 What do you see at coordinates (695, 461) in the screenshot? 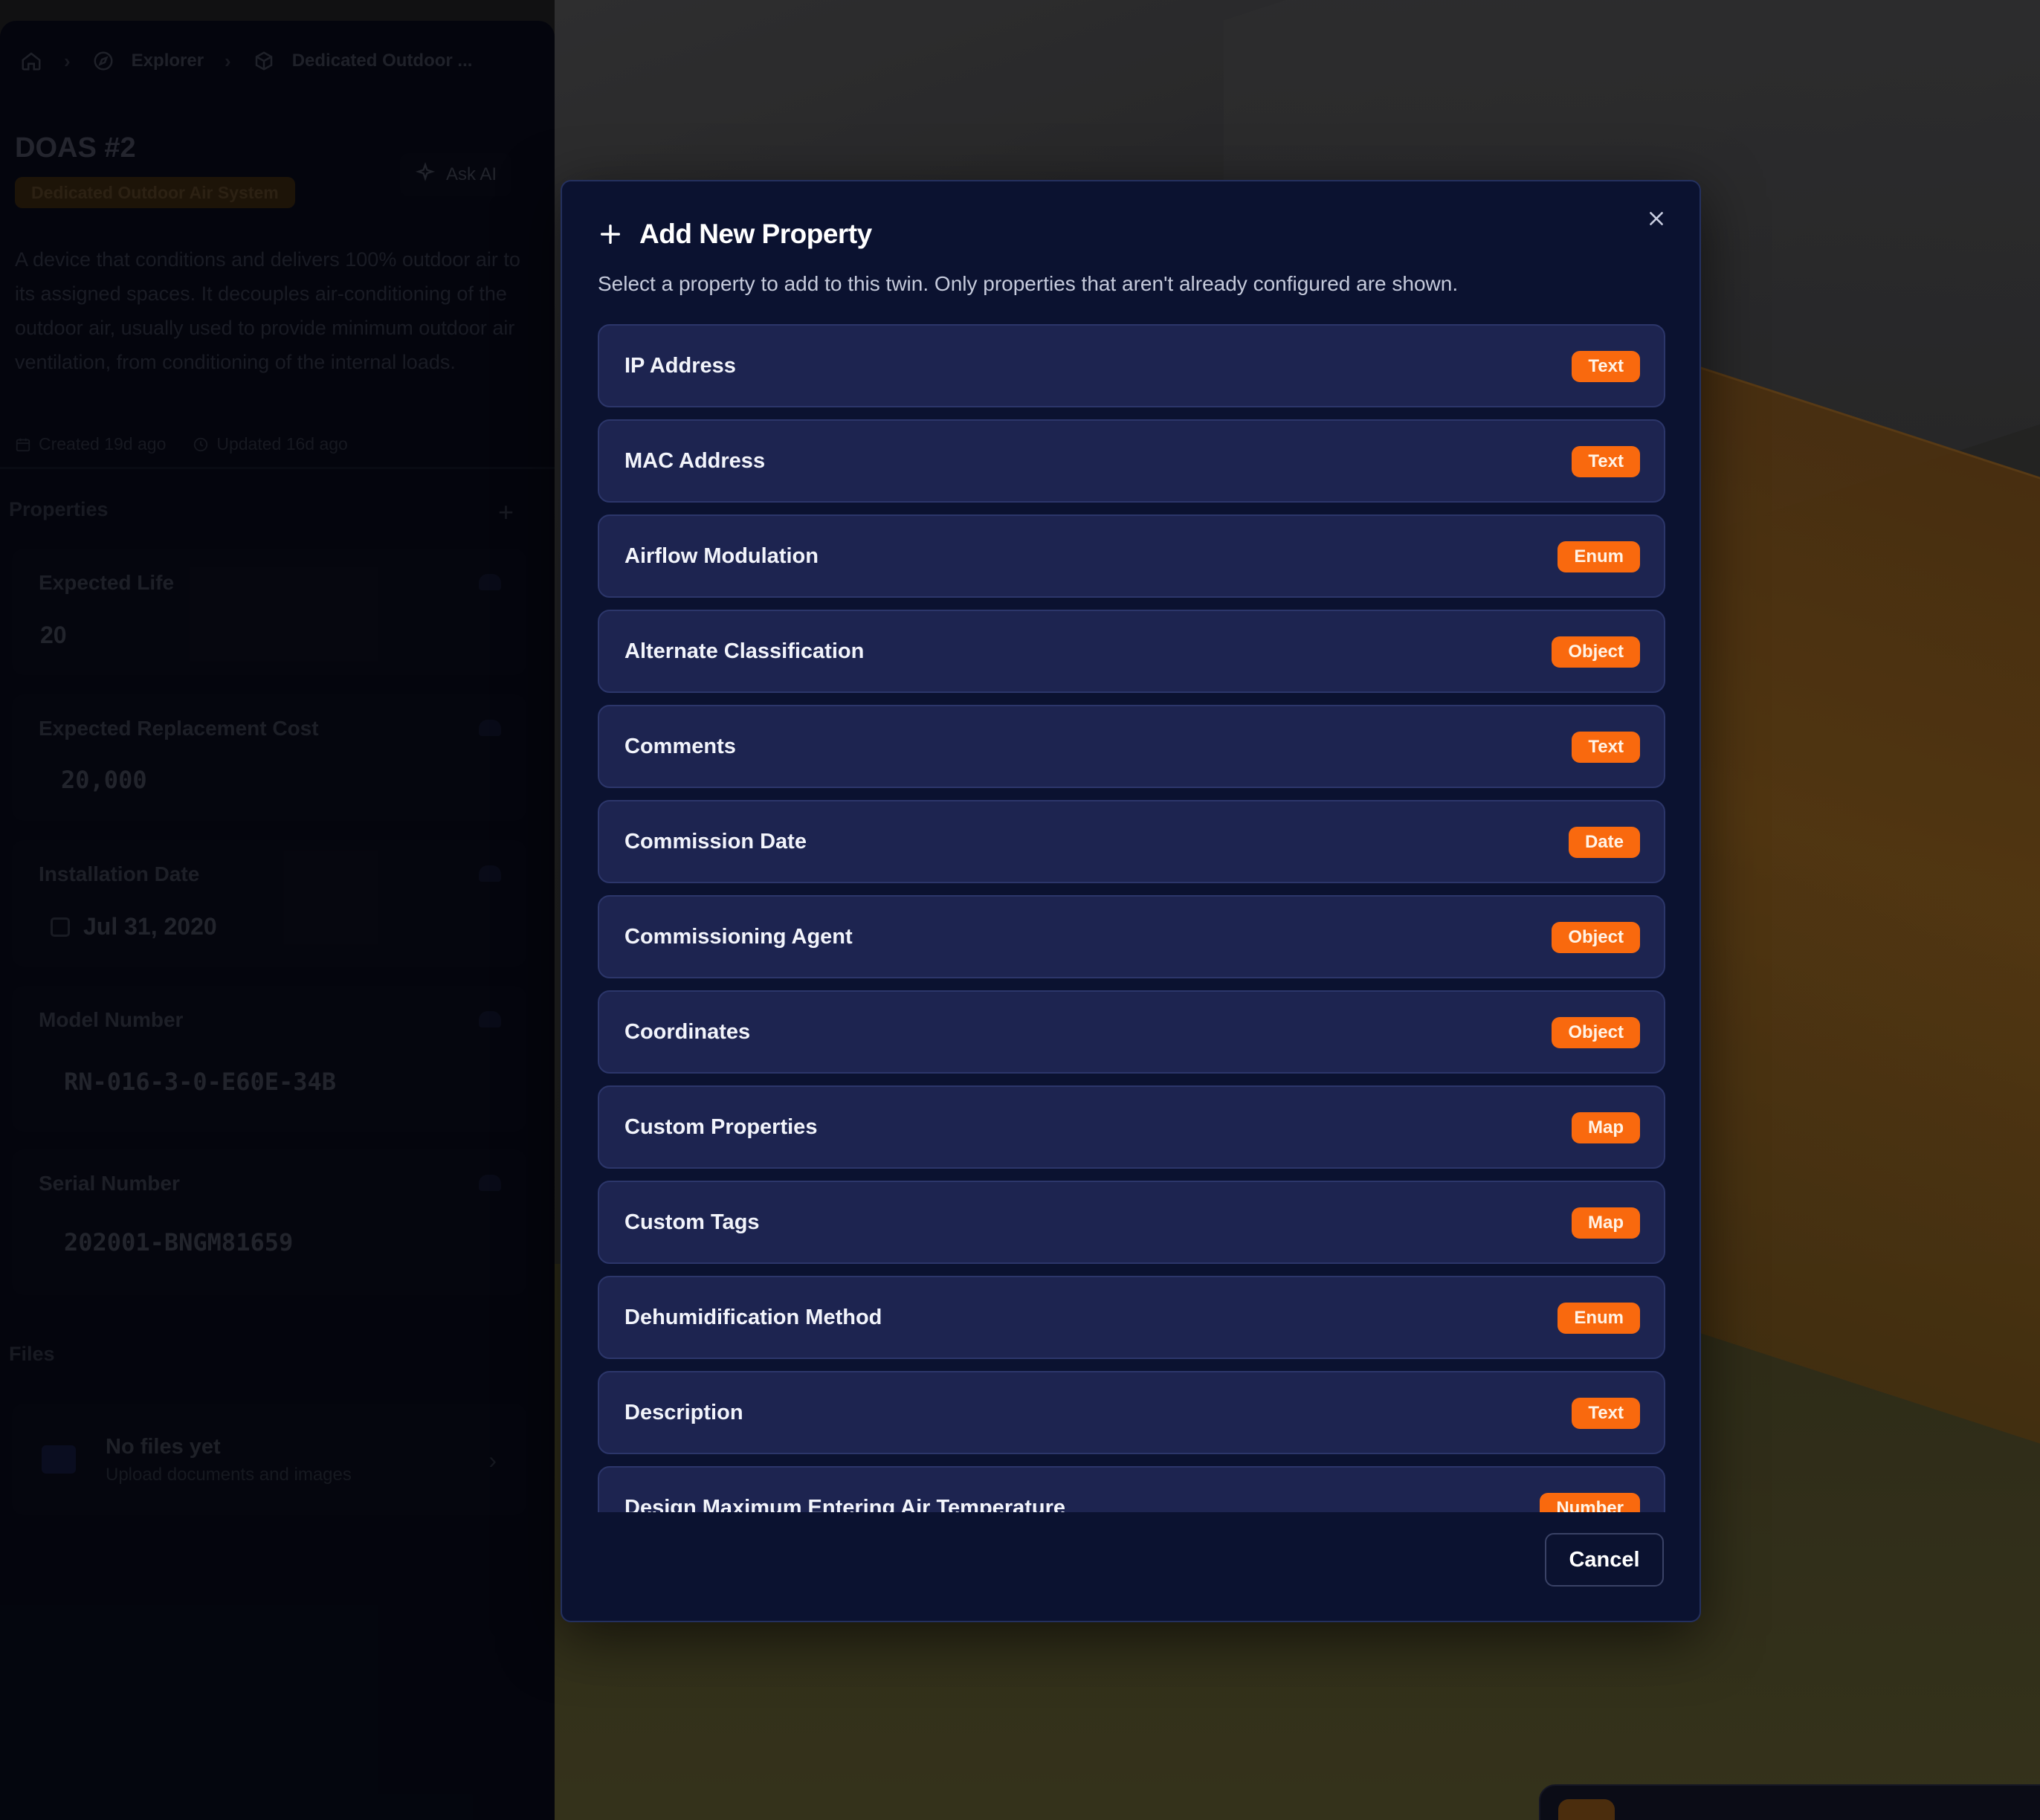
I see `option-name: MAC Address` at bounding box center [695, 461].